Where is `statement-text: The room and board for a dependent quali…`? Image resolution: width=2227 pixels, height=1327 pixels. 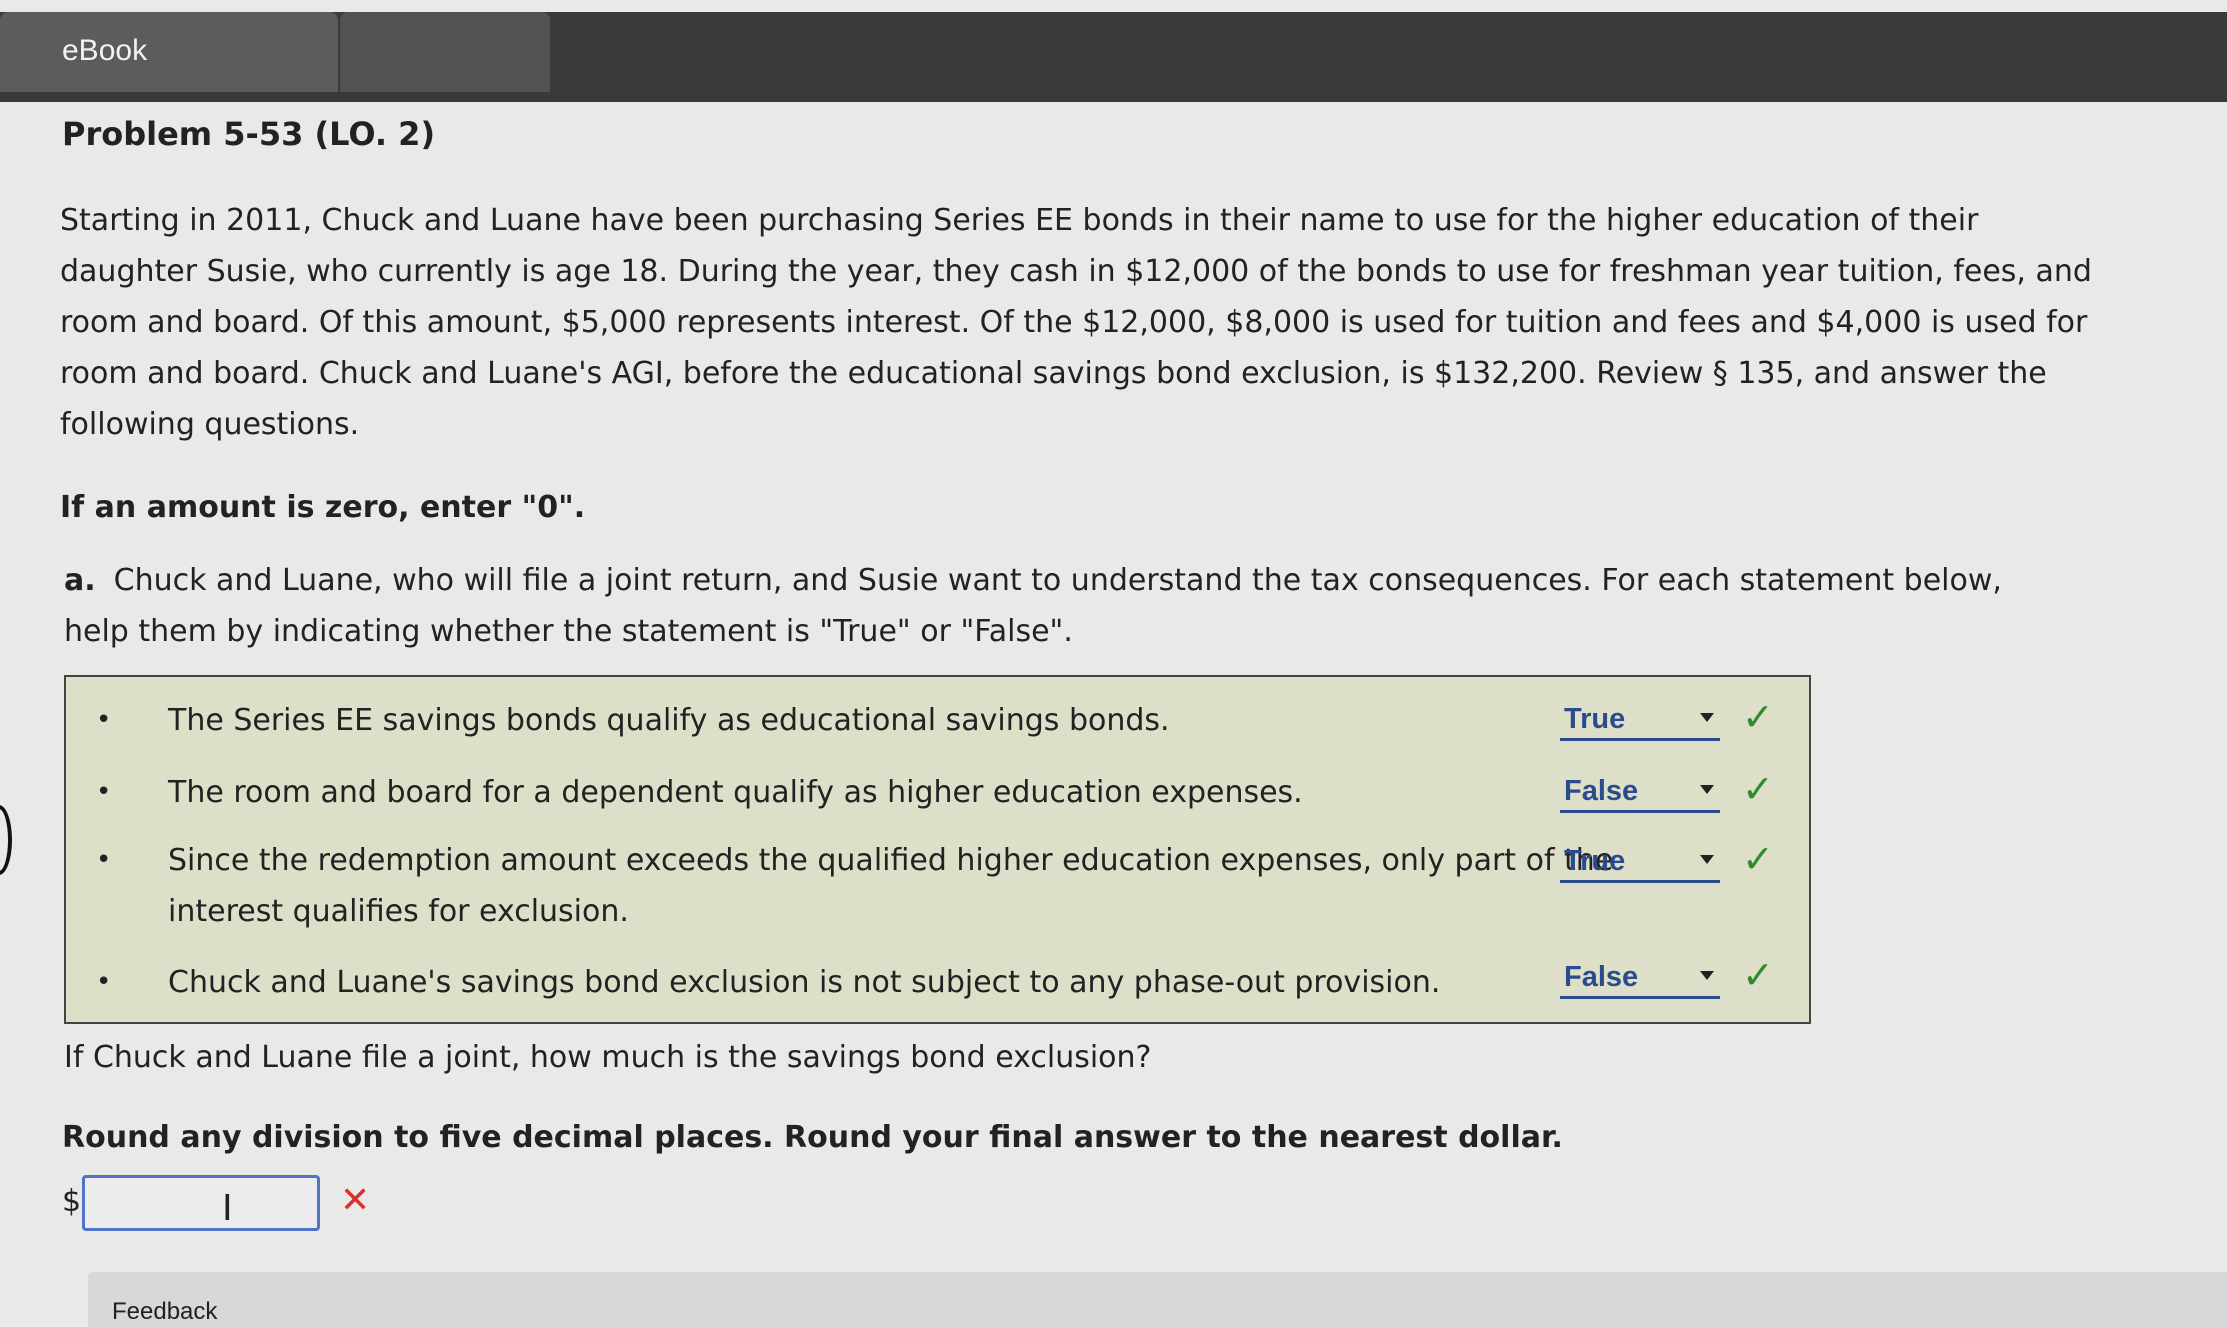
statement-text: The room and board for a dependent quali… is located at coordinates (735, 792).